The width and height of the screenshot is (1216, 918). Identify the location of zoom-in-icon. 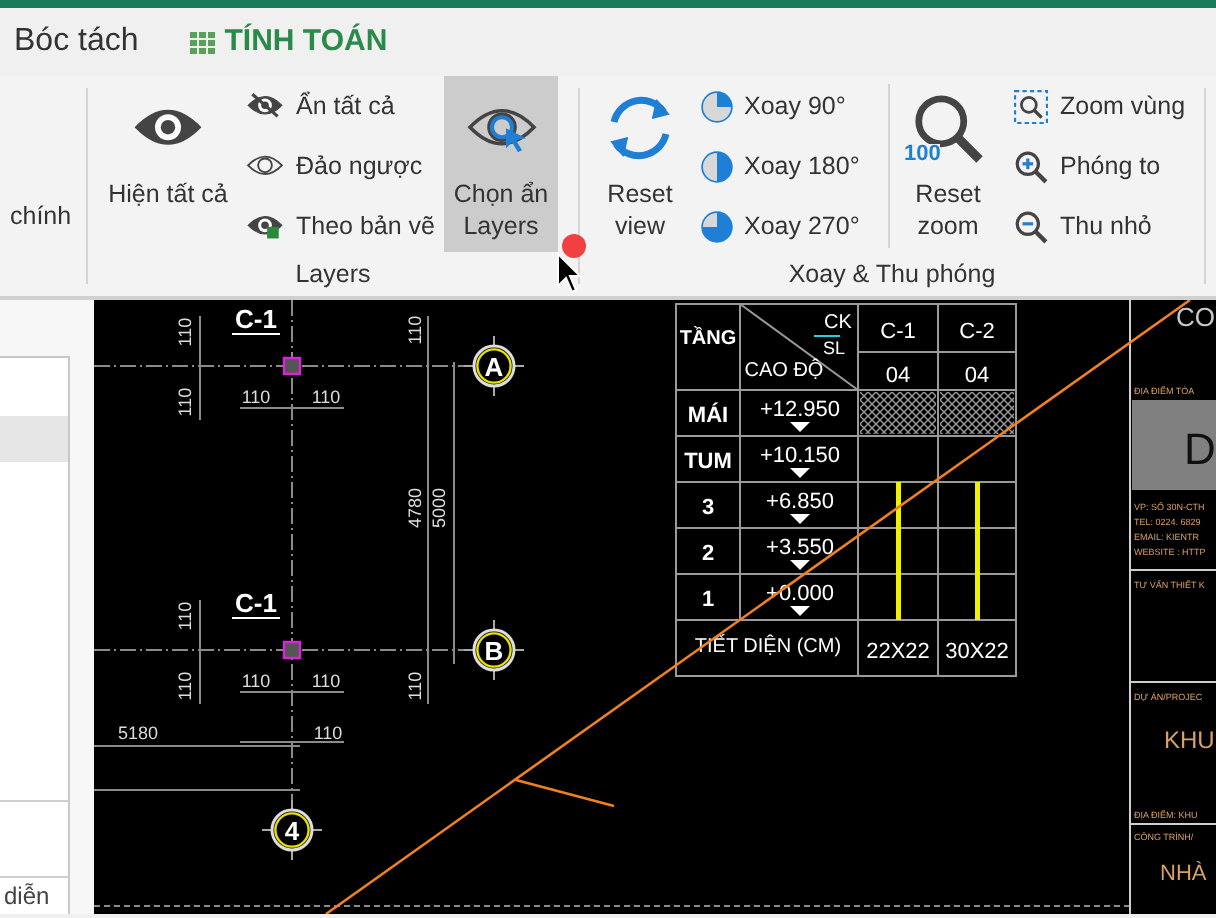
(1031, 166).